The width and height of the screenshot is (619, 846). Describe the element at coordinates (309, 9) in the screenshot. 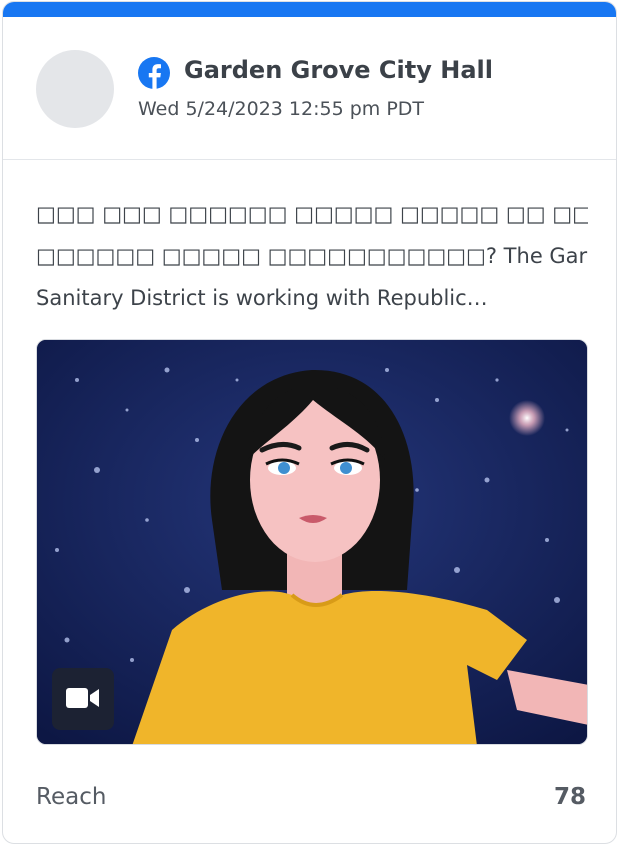

I see `accent-bar` at that location.